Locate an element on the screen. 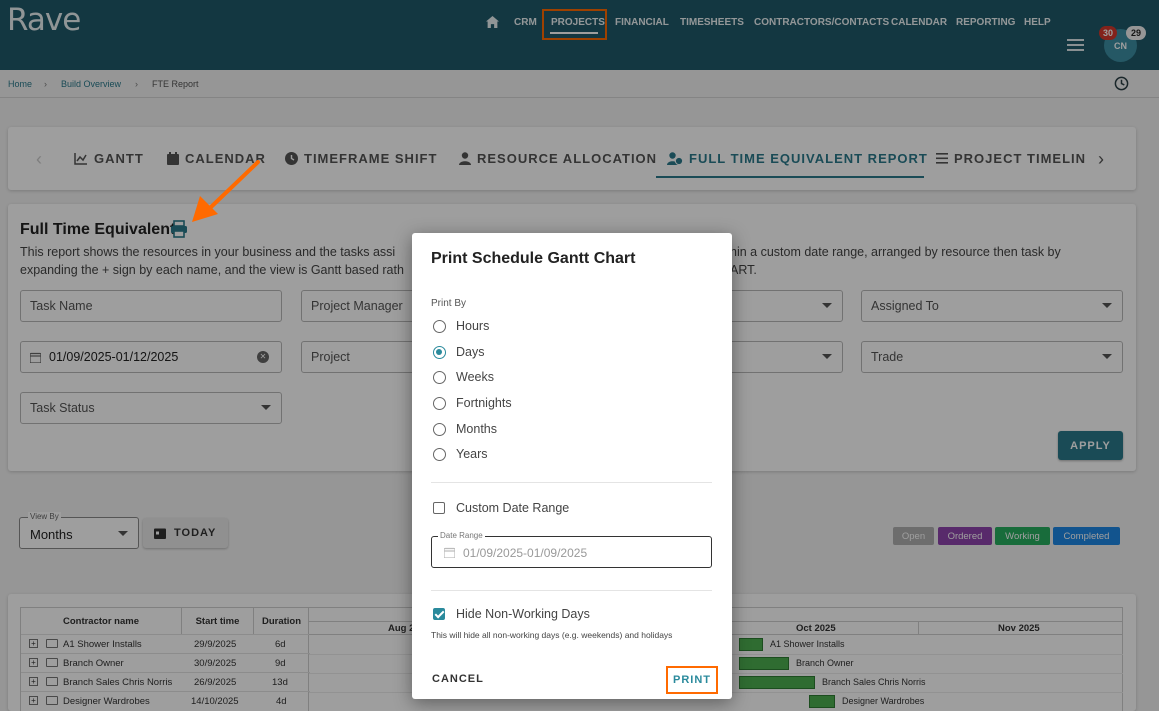 This screenshot has width=1159, height=711. radio-months: Months is located at coordinates (465, 429).